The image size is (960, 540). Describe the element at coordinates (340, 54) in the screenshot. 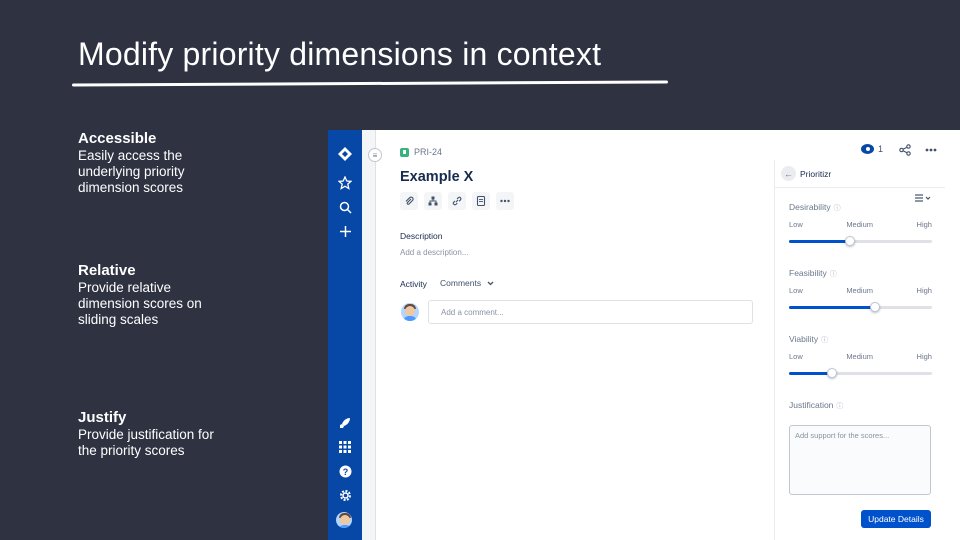

I see `slide-title: Modify priority dimensions in context` at that location.